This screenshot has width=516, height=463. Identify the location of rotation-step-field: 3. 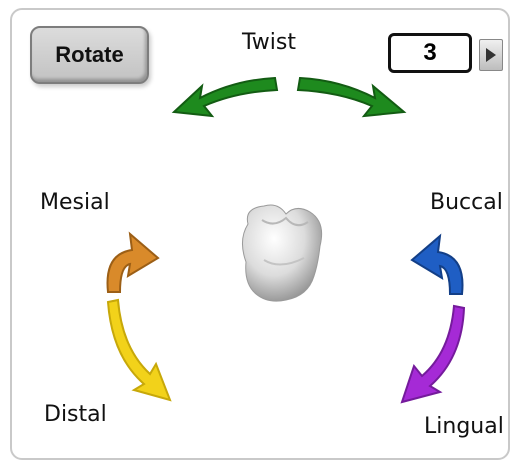
(430, 53).